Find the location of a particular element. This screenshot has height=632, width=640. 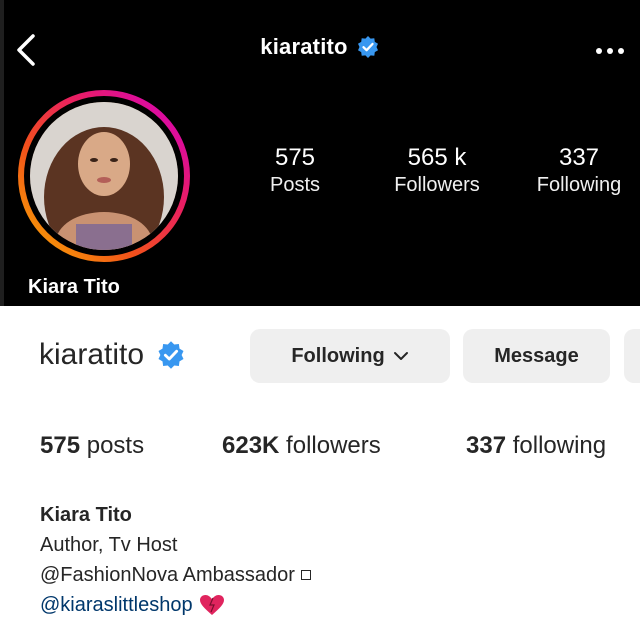

story-ring is located at coordinates (104, 176).